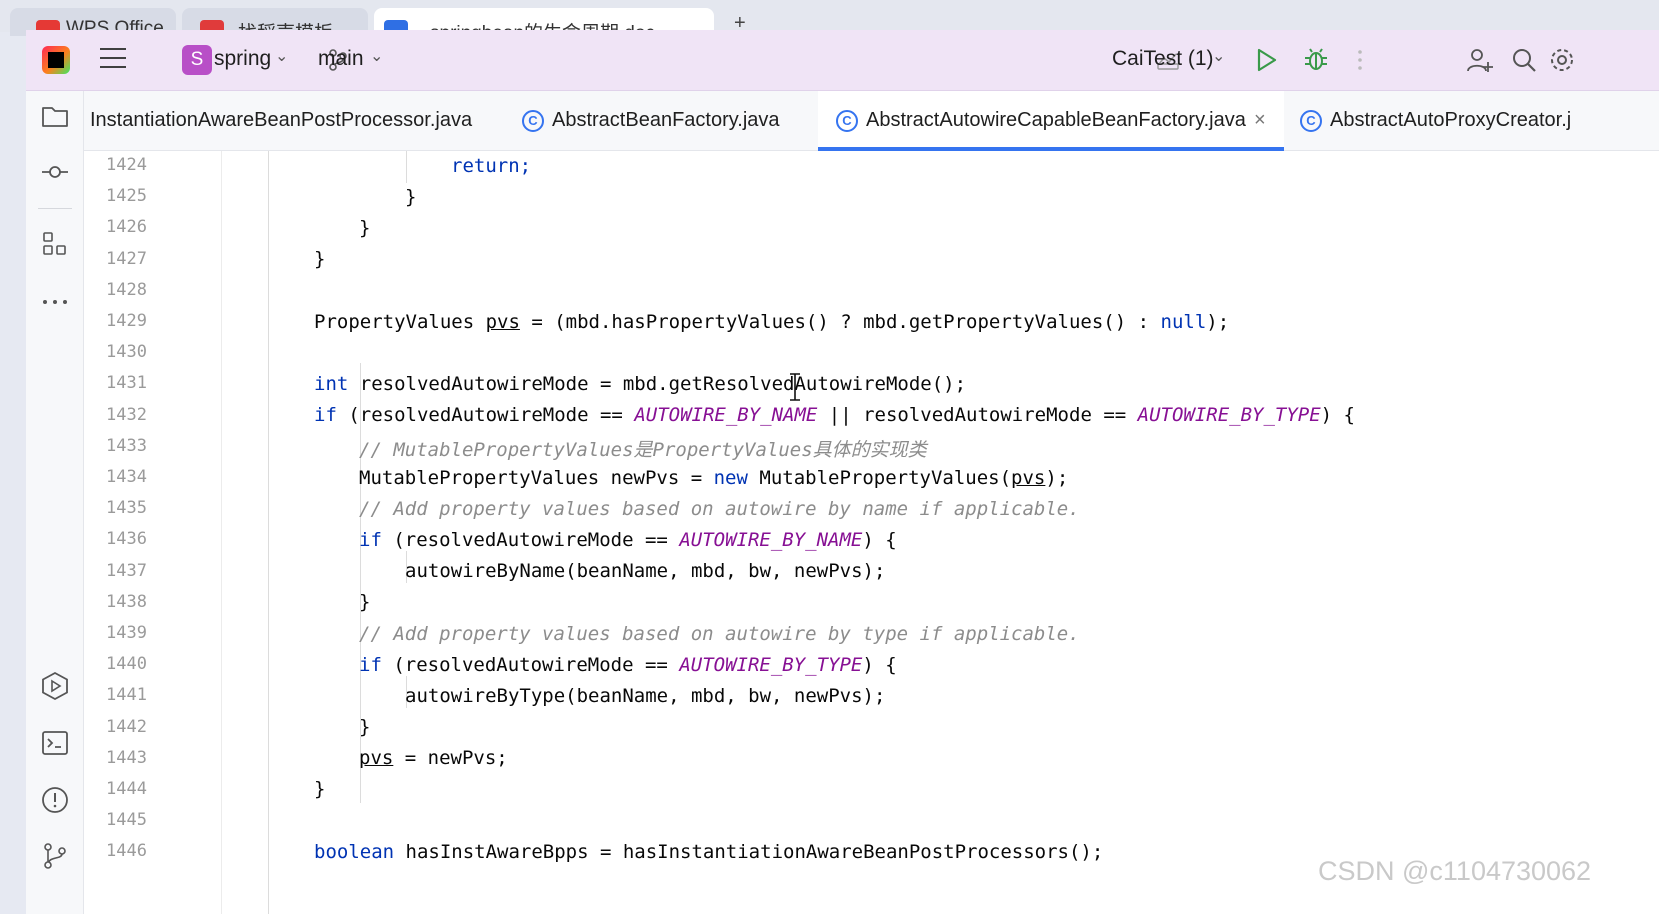  I want to click on watermark: CSDN @c1104730062, so click(1455, 871).